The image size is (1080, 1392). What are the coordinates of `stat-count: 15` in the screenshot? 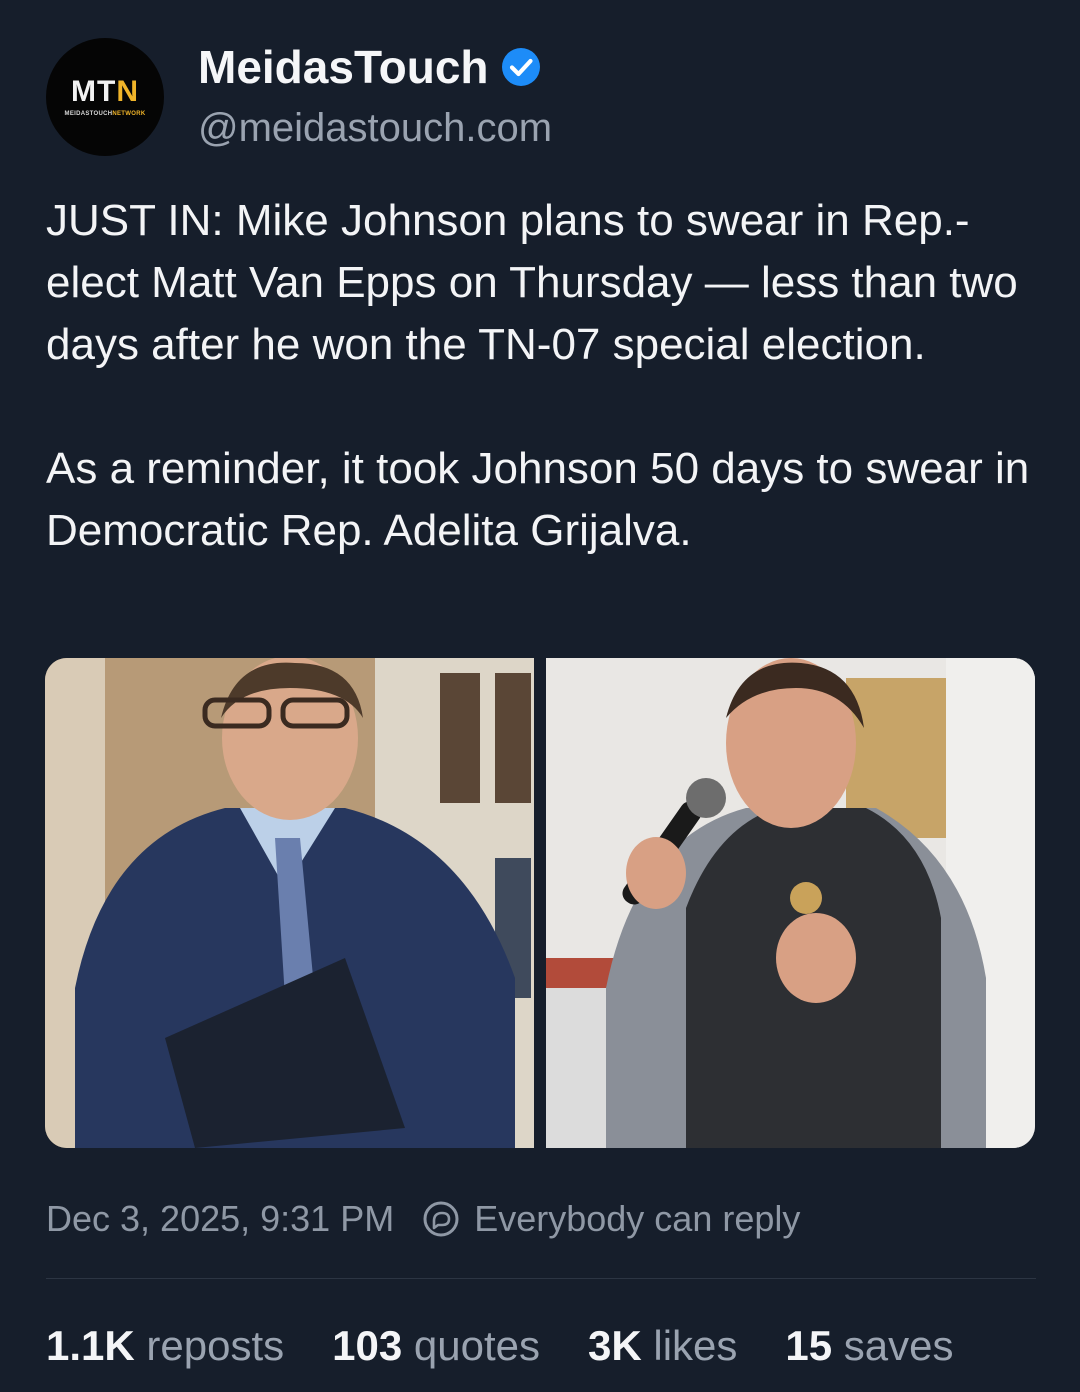 It's located at (809, 1345).